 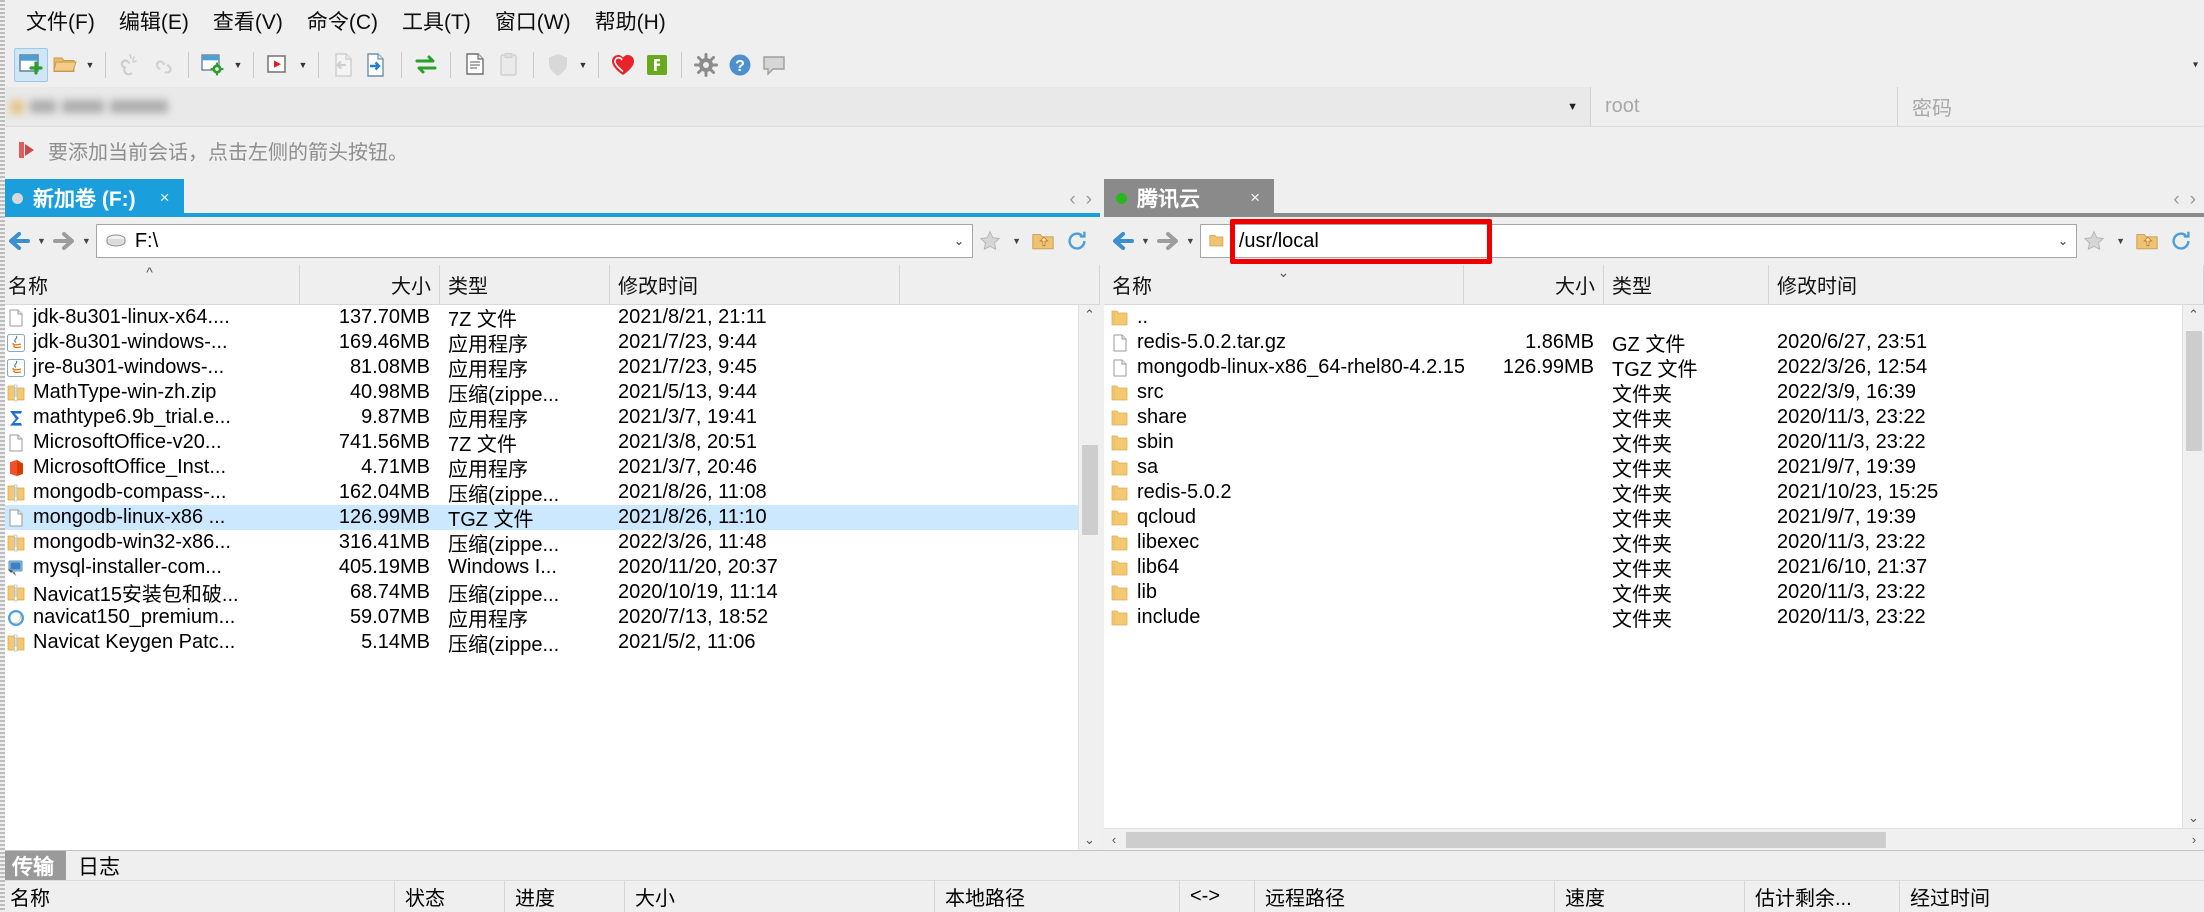 What do you see at coordinates (780, 896) in the screenshot?
I see `transfer-col-size: 大小` at bounding box center [780, 896].